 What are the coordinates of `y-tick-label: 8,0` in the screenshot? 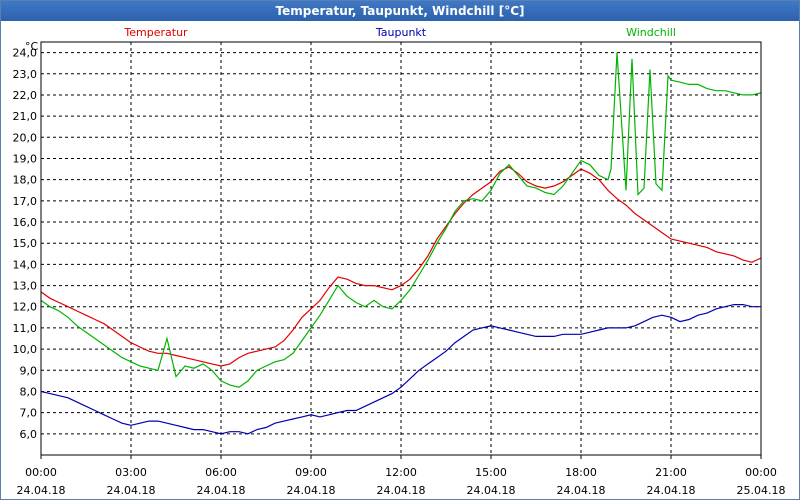 It's located at (29, 391).